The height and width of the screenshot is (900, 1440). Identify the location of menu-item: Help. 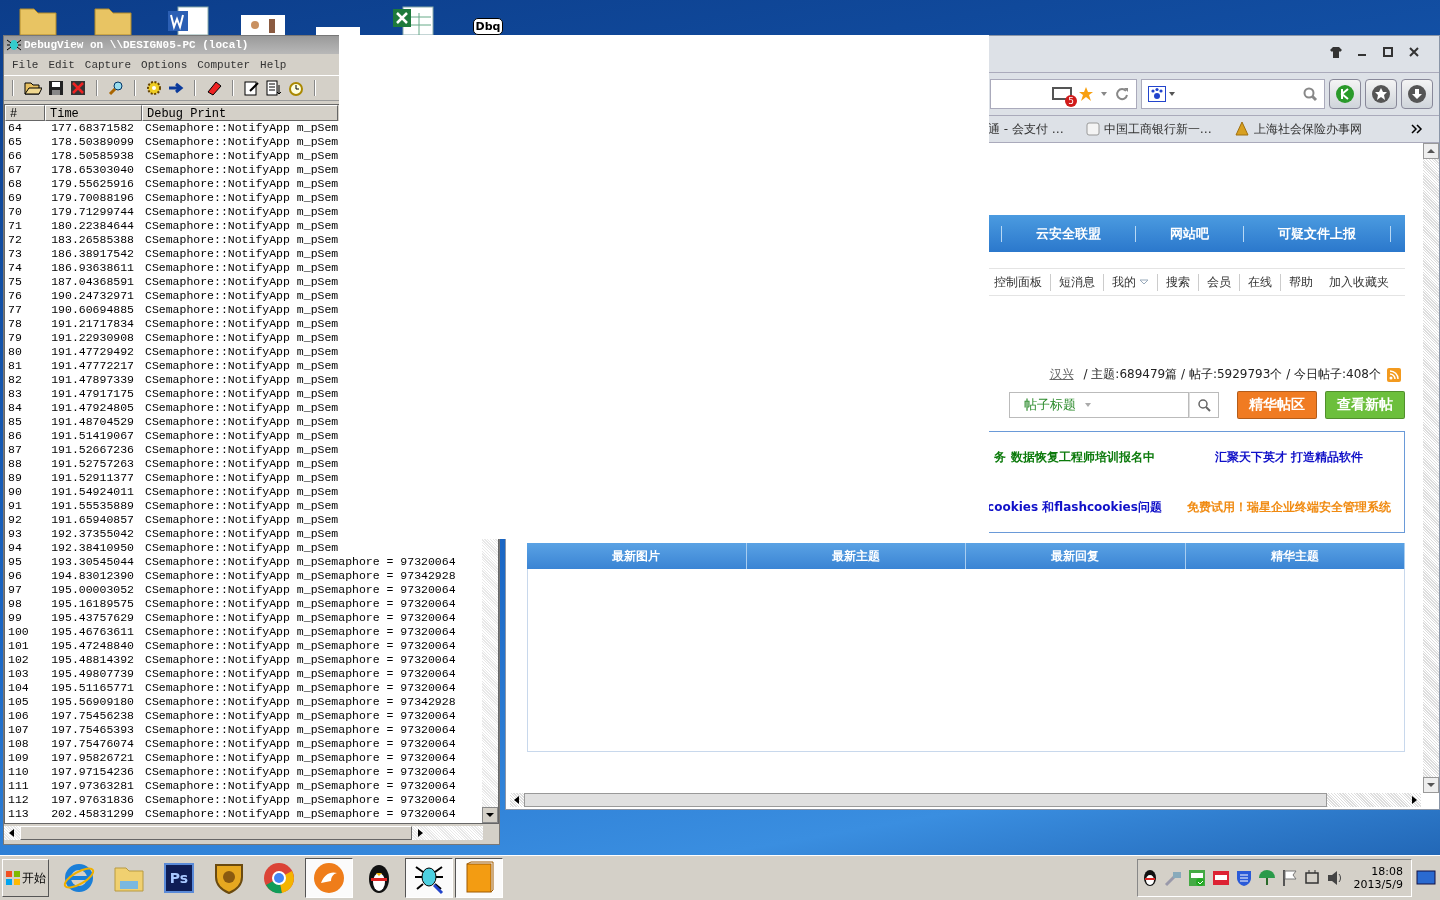
(273, 65).